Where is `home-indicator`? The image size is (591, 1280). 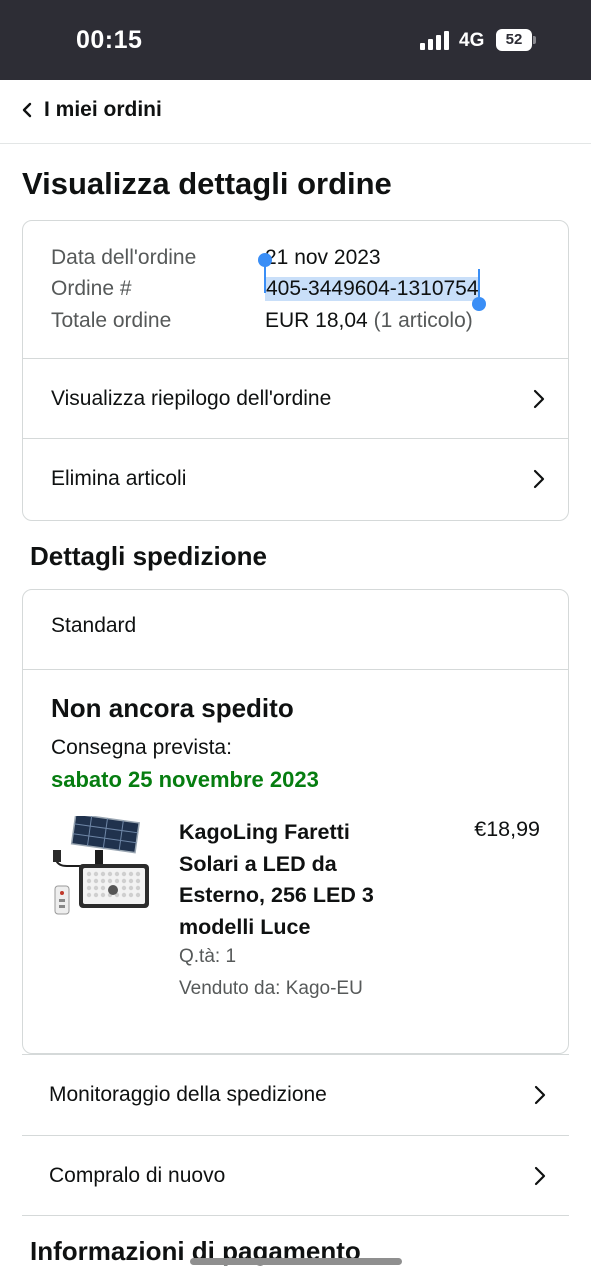 home-indicator is located at coordinates (296, 1261).